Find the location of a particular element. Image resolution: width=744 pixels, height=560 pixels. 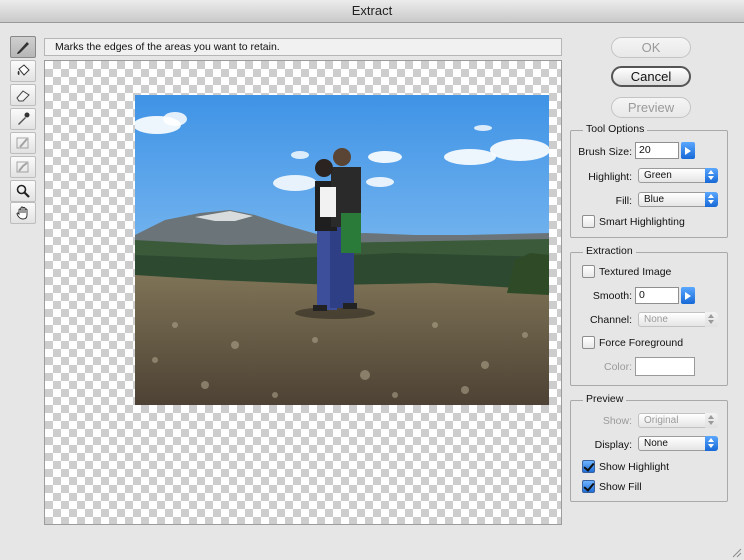

edge-highlighter-tool is located at coordinates (23, 47).